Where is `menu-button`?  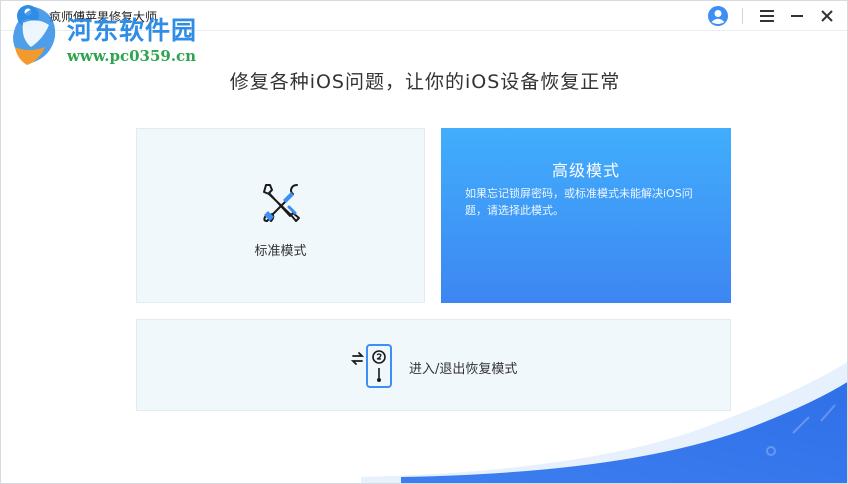
menu-button is located at coordinates (767, 16).